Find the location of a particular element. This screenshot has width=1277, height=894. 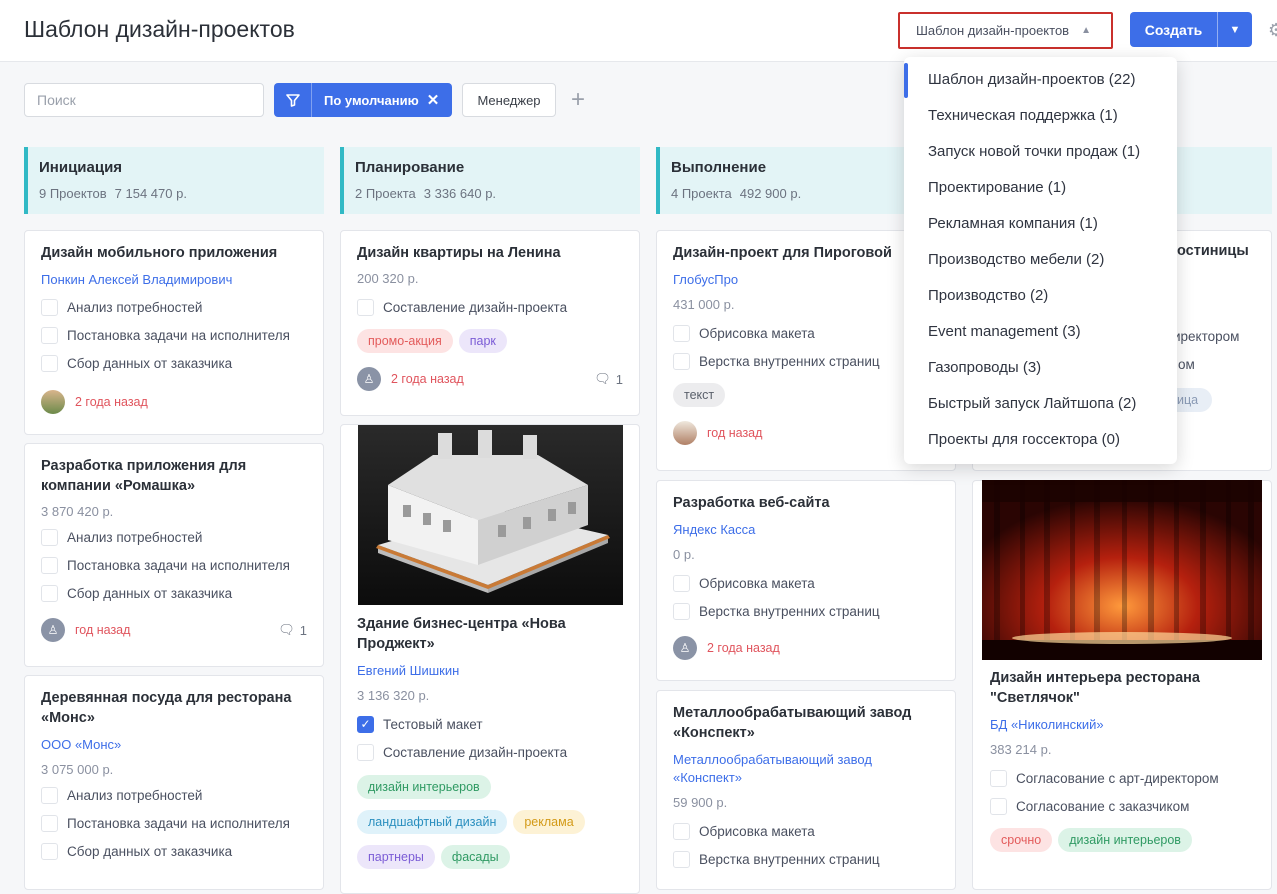

card-client-link: Металлообрабатывающий завод «Конспект» is located at coordinates (806, 769).